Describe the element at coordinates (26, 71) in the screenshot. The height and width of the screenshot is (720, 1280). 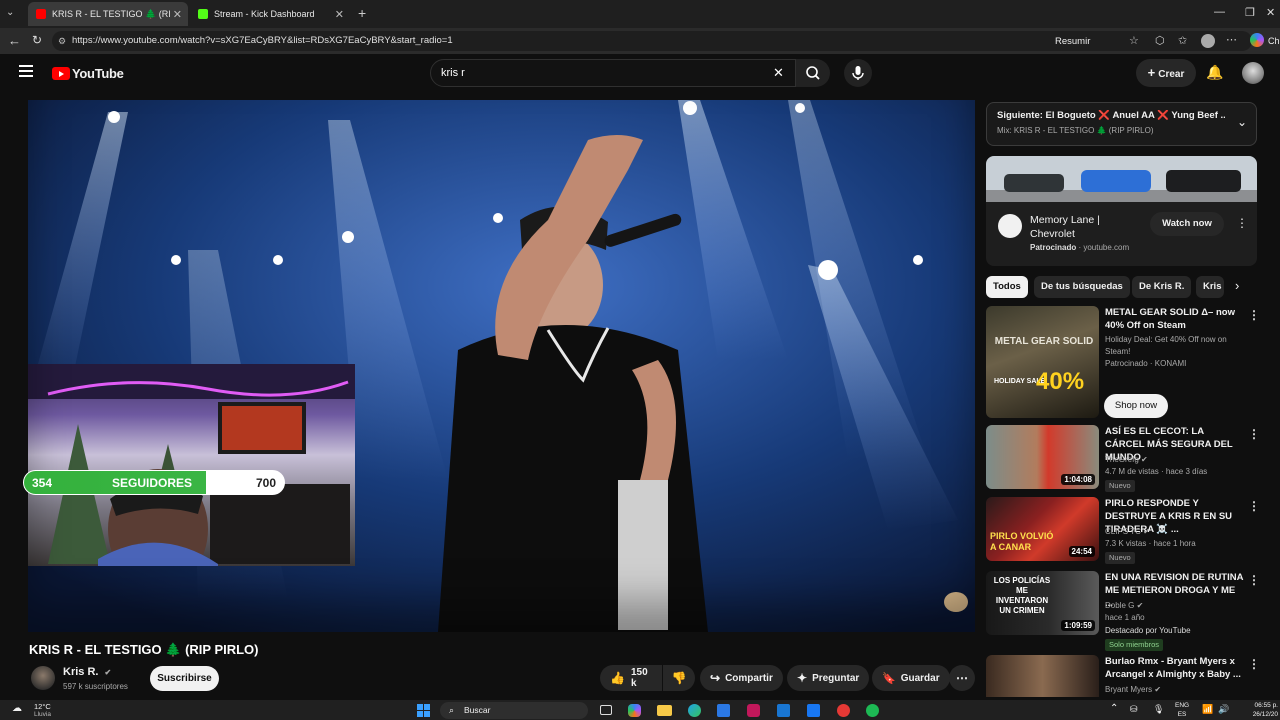
I see `menu-icon` at that location.